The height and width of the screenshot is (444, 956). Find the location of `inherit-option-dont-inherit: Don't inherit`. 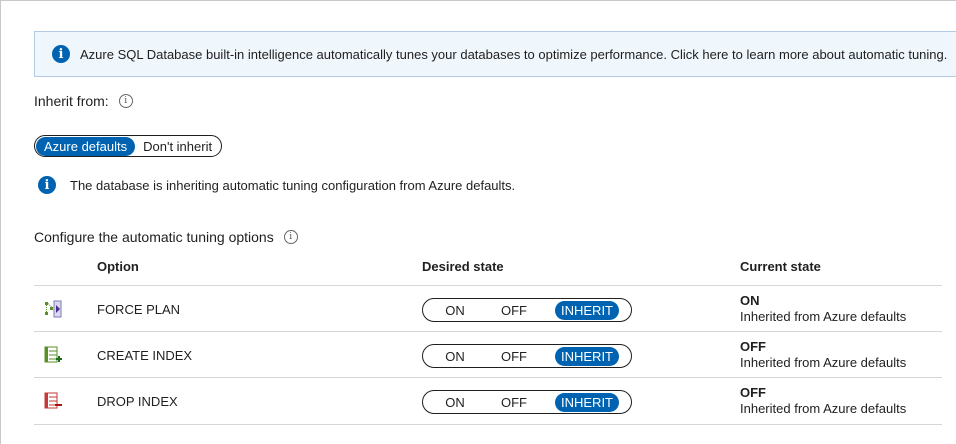

inherit-option-dont-inherit: Don't inherit is located at coordinates (177, 146).